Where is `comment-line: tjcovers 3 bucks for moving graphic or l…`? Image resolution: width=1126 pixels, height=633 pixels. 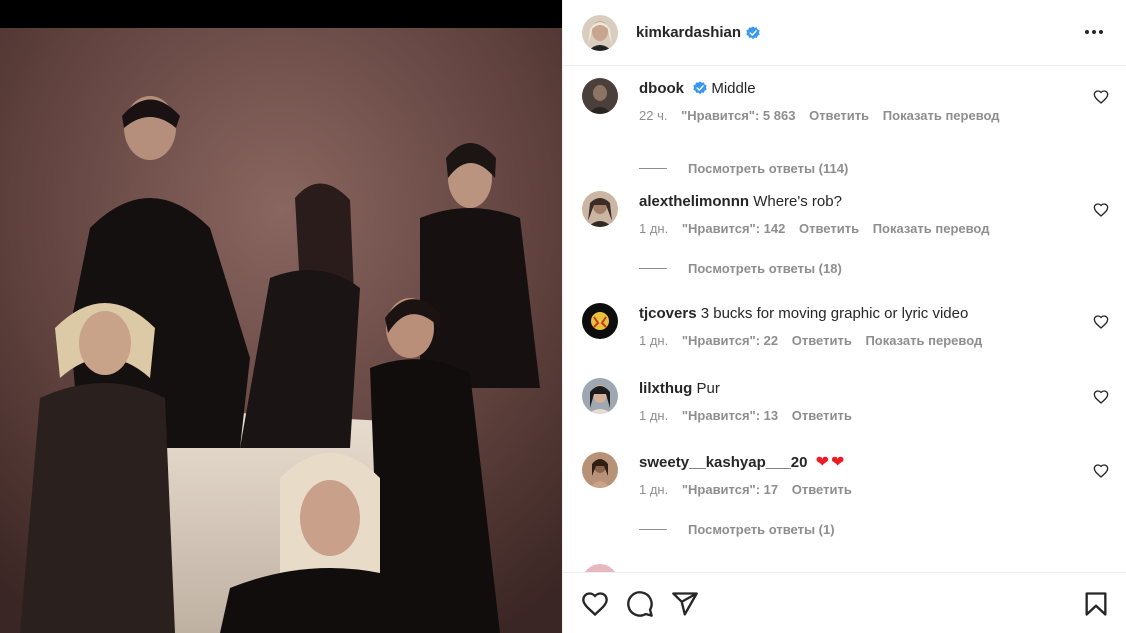
comment-line: tjcovers 3 bucks for moving graphic or l… is located at coordinates (858, 314).